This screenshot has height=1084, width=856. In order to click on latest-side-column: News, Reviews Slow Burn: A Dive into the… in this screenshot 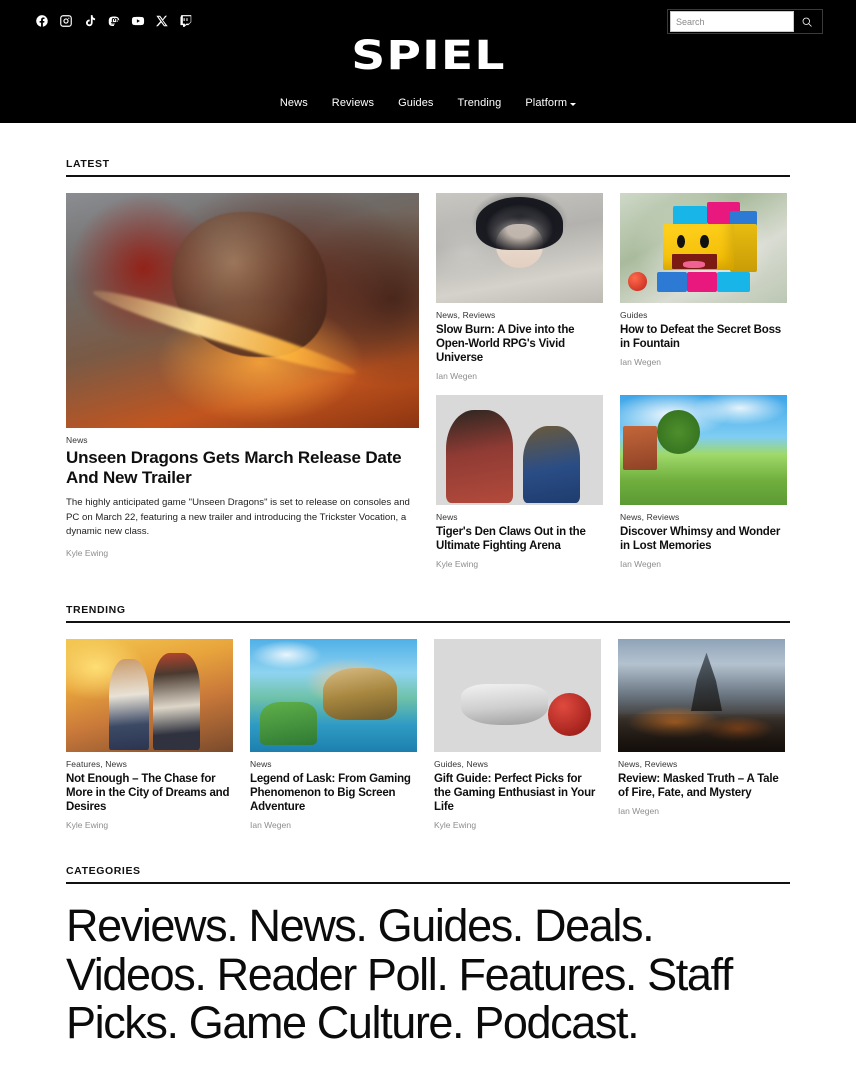, I will do `click(613, 381)`.